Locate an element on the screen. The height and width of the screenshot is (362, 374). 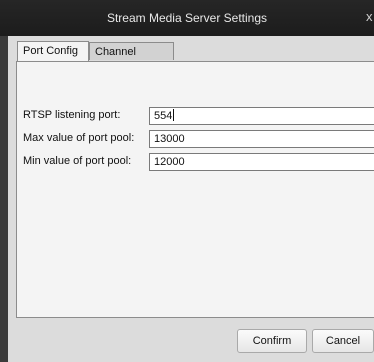
tab-port-config: Port Config is located at coordinates (53, 51).